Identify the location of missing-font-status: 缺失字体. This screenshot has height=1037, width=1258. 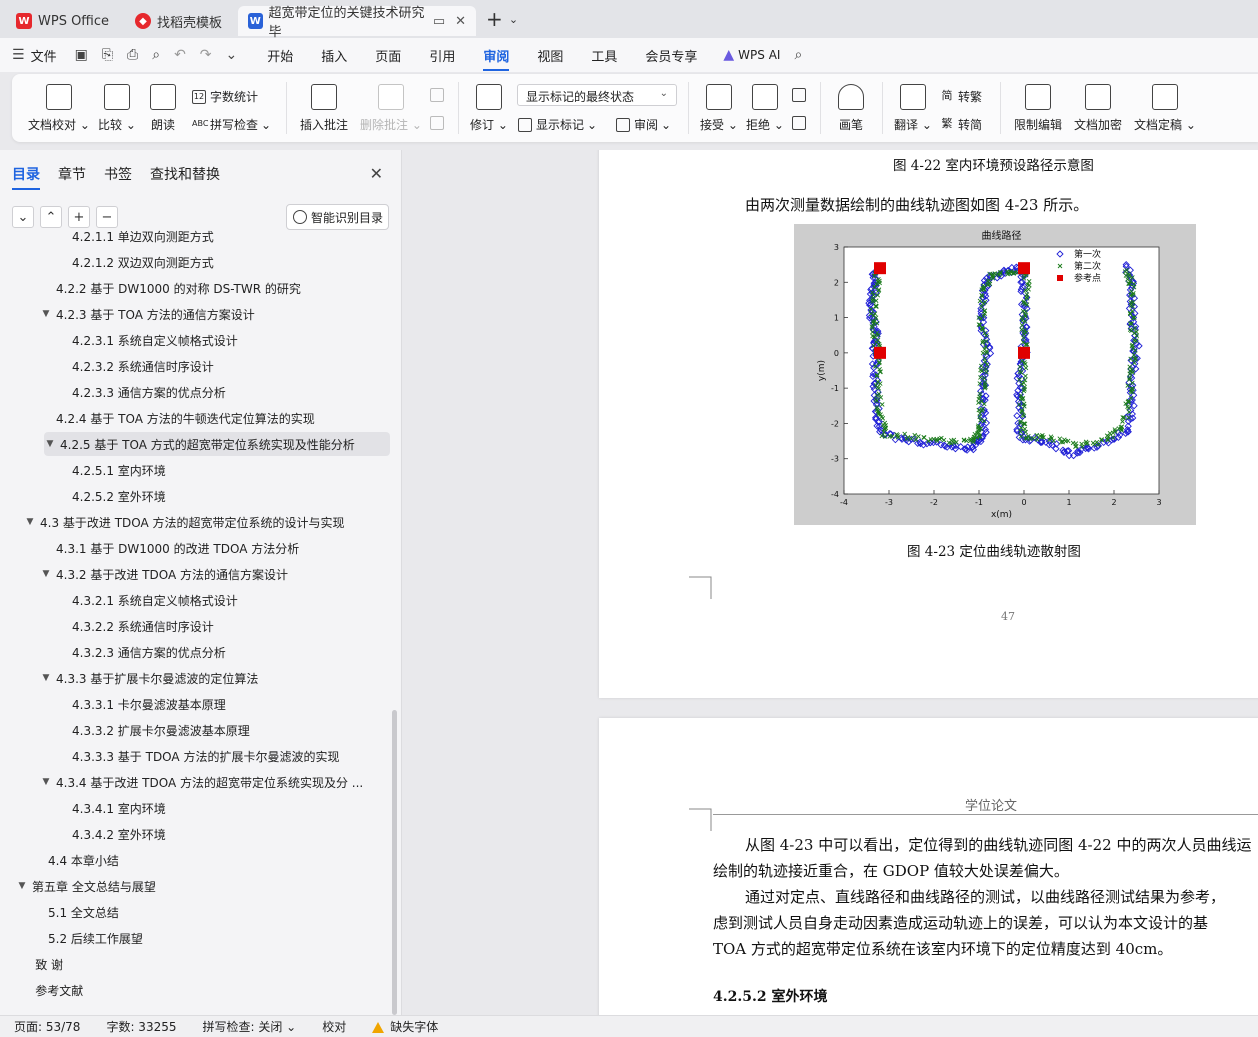
(405, 1026).